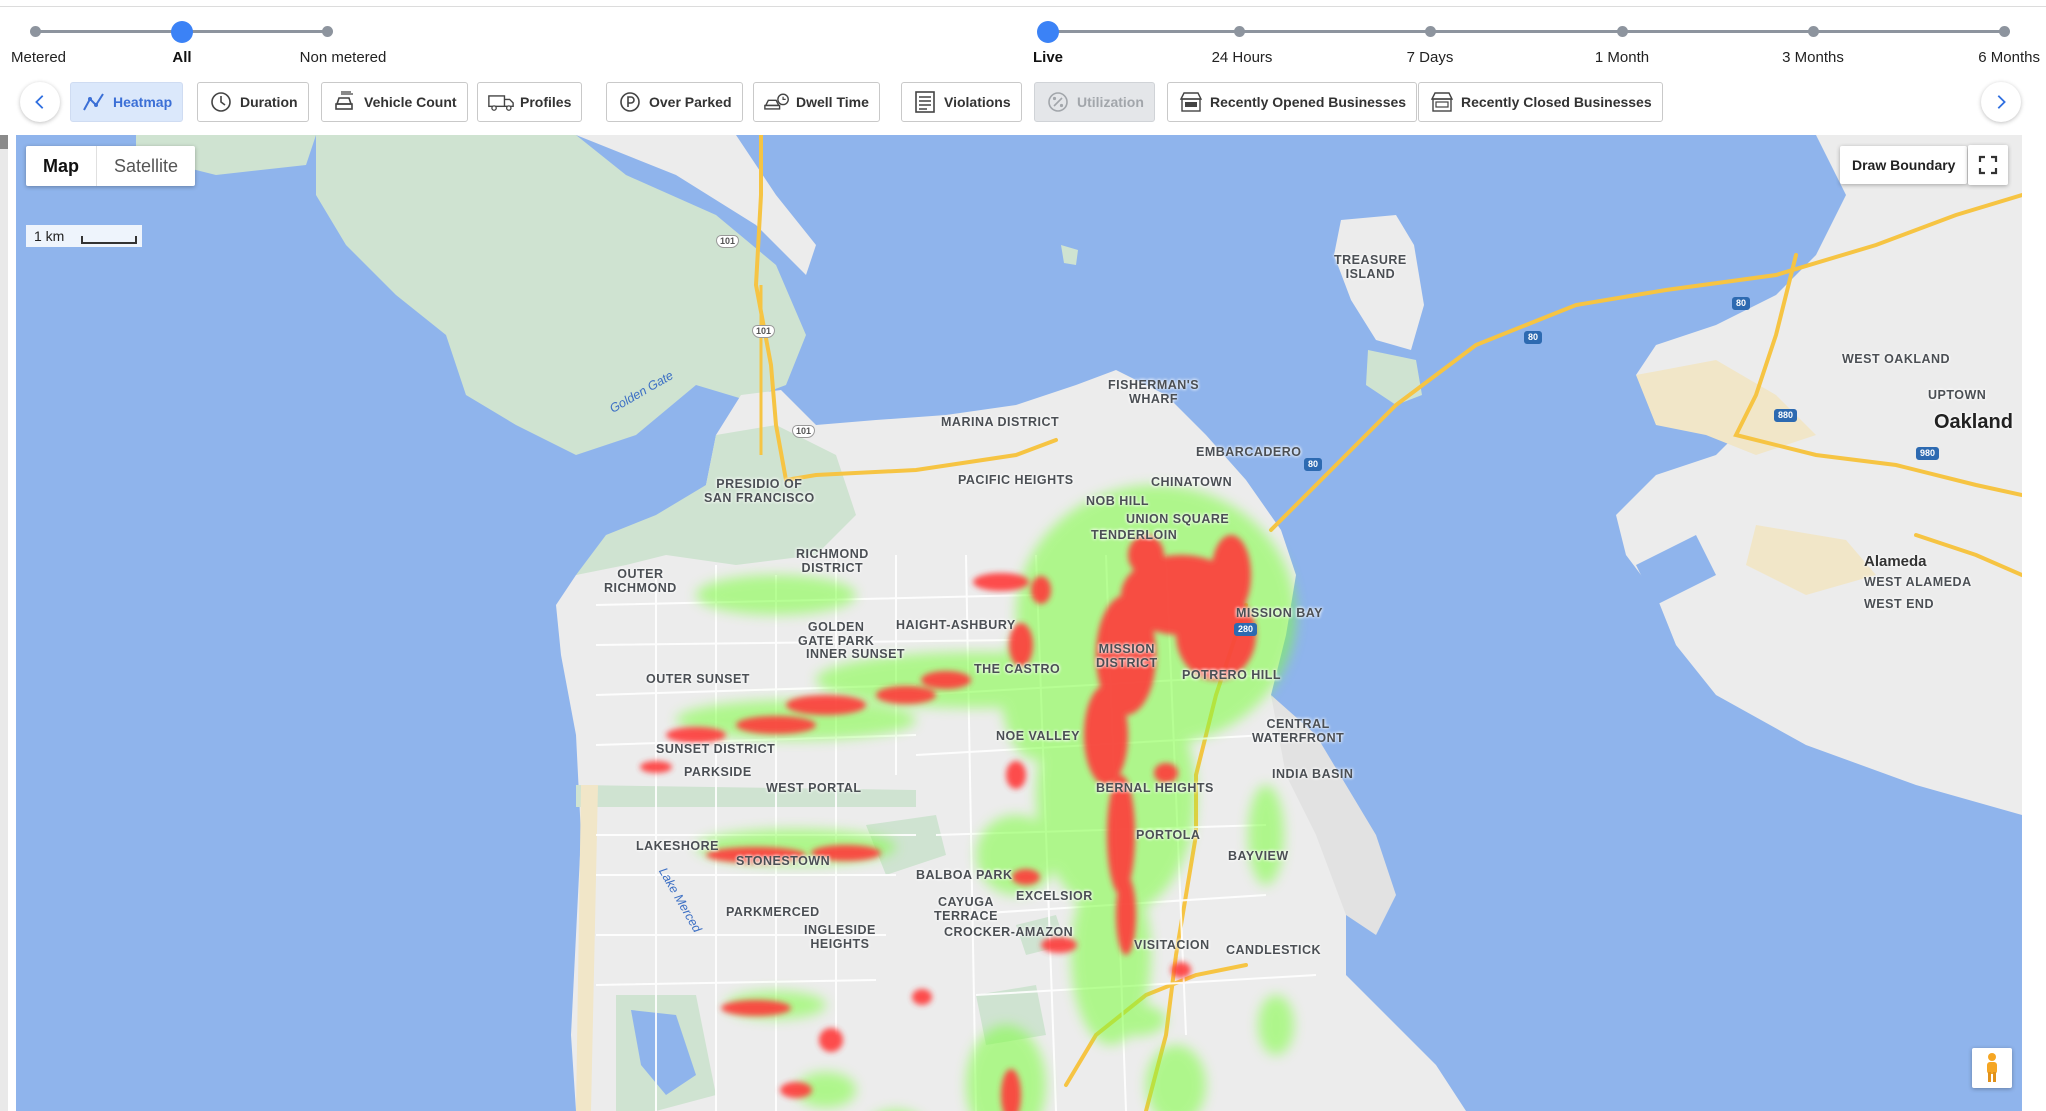 The image size is (2046, 1111). What do you see at coordinates (1370, 267) in the screenshot?
I see `label-treasure-island: TREASURE ISLAND` at bounding box center [1370, 267].